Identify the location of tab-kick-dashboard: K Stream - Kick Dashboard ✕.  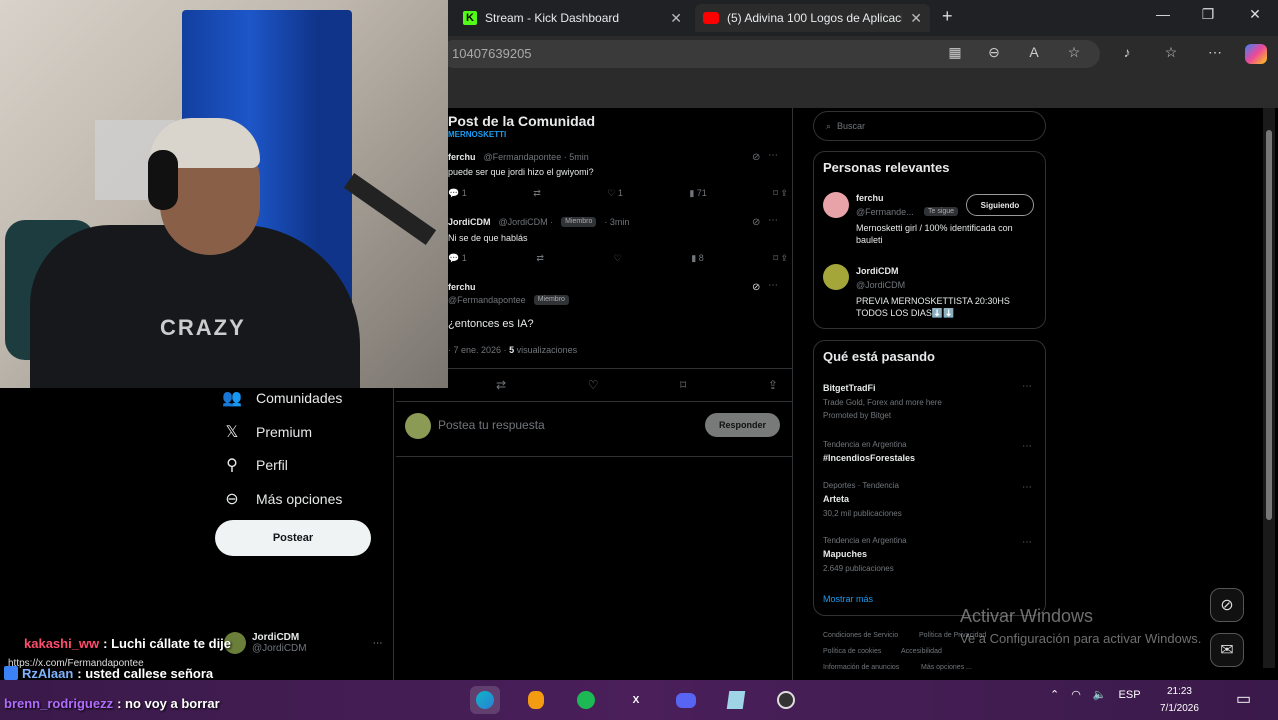
(572, 18).